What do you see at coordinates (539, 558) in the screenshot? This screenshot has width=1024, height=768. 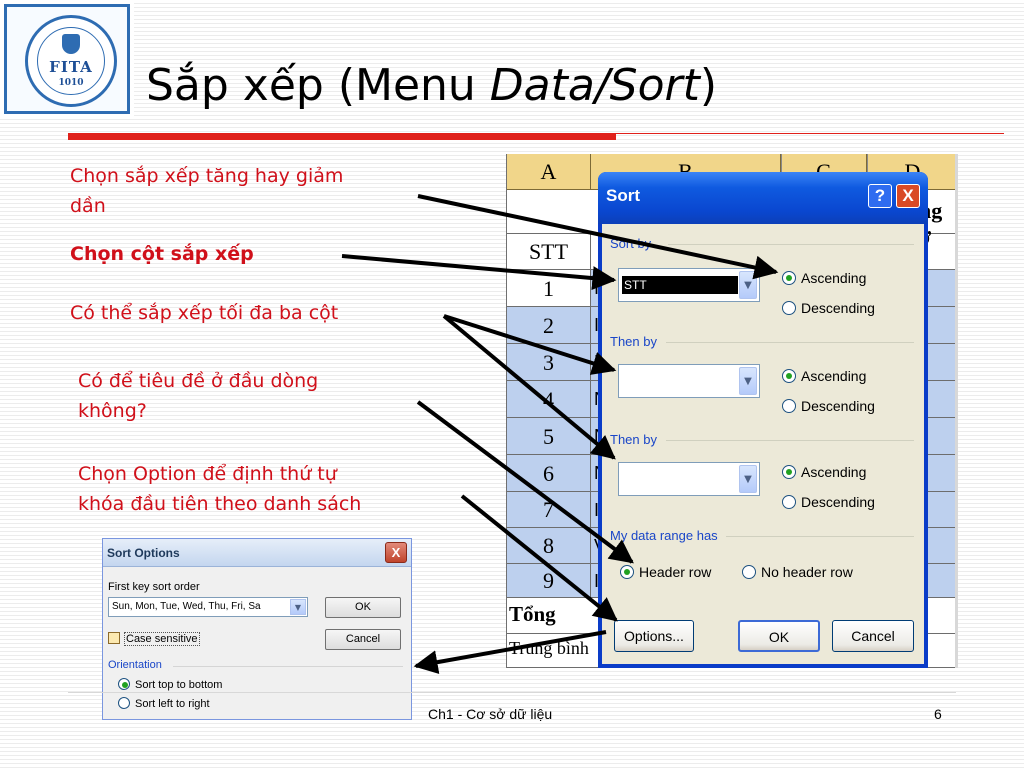 I see `arrow-options-button` at bounding box center [539, 558].